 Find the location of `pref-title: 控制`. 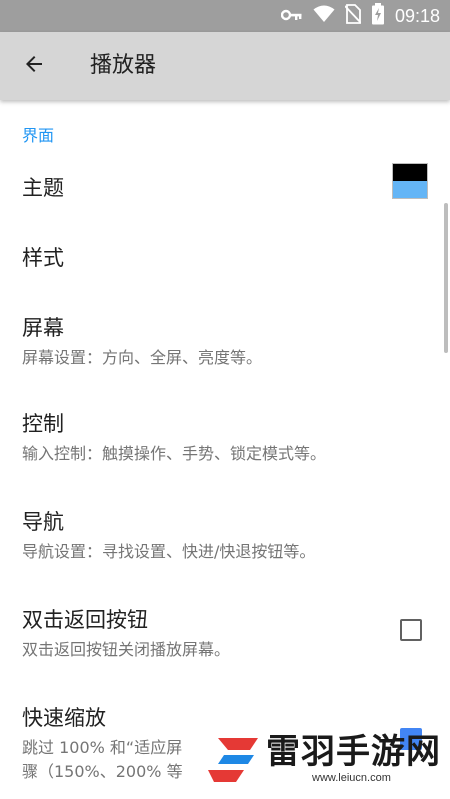

pref-title: 控制 is located at coordinates (43, 424).